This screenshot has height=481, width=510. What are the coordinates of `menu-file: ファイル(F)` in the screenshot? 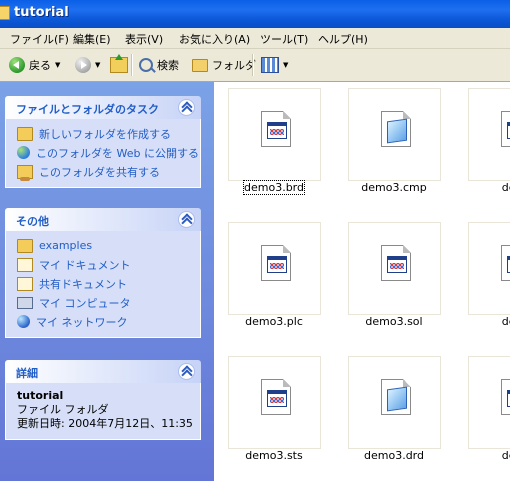 It's located at (39, 39).